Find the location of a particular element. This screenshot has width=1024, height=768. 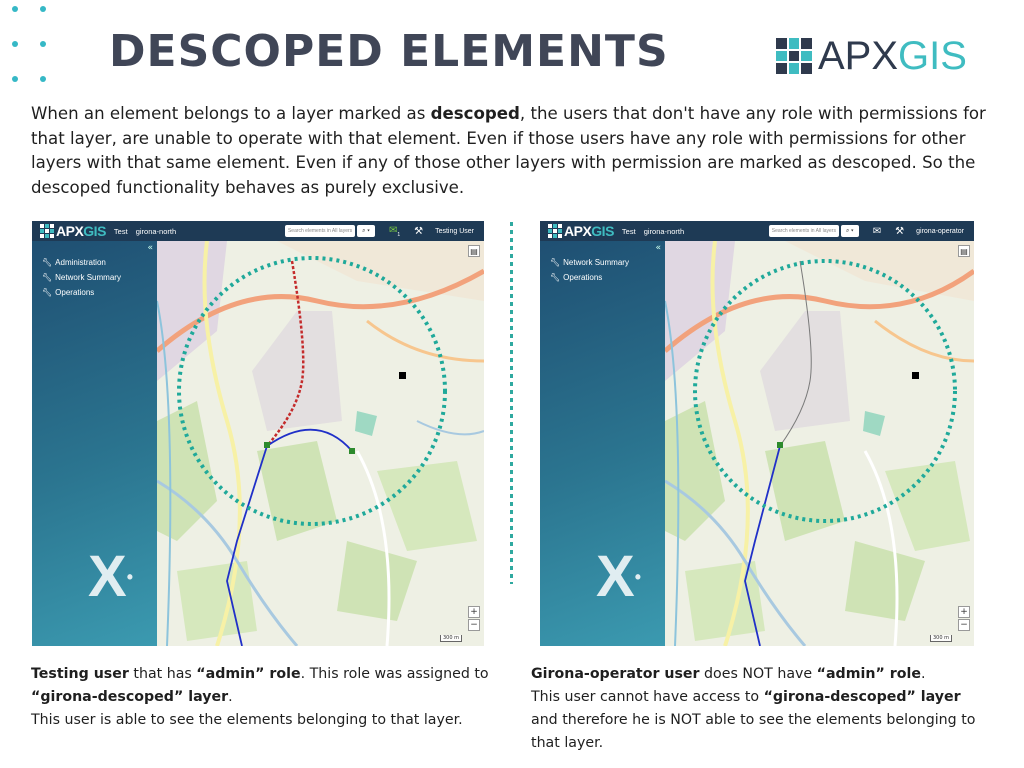

sidebar-item-label: Administration is located at coordinates (80, 262).